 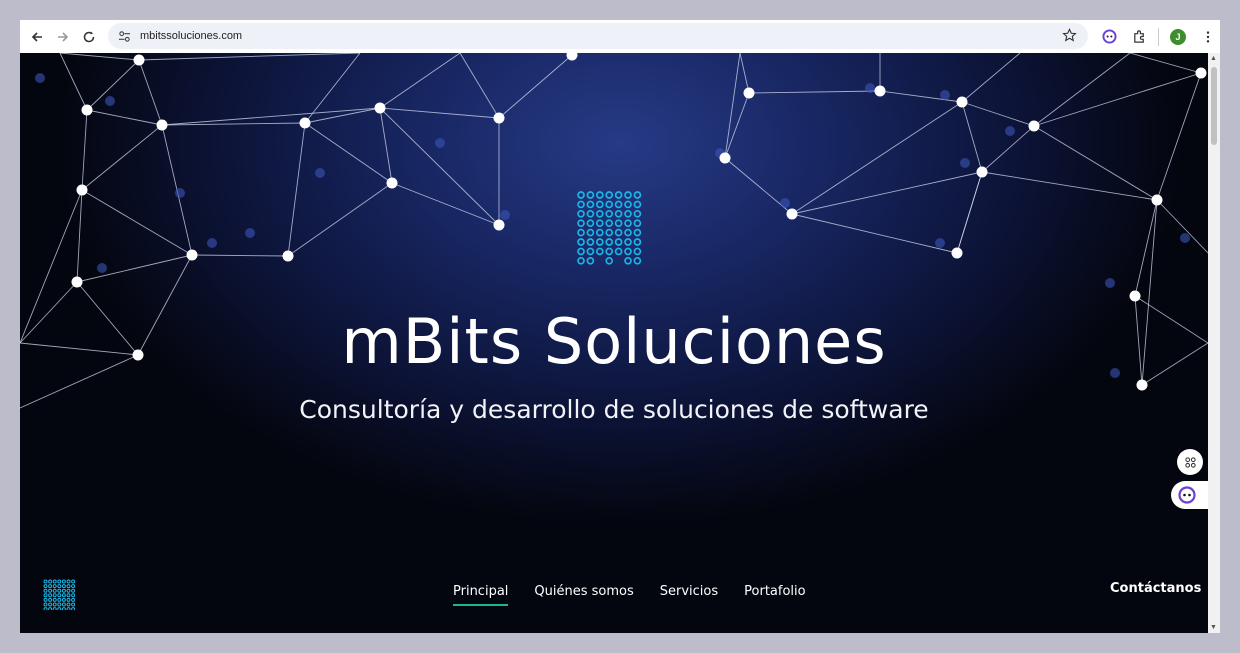 I want to click on site-settings-icon, so click(x=125, y=36).